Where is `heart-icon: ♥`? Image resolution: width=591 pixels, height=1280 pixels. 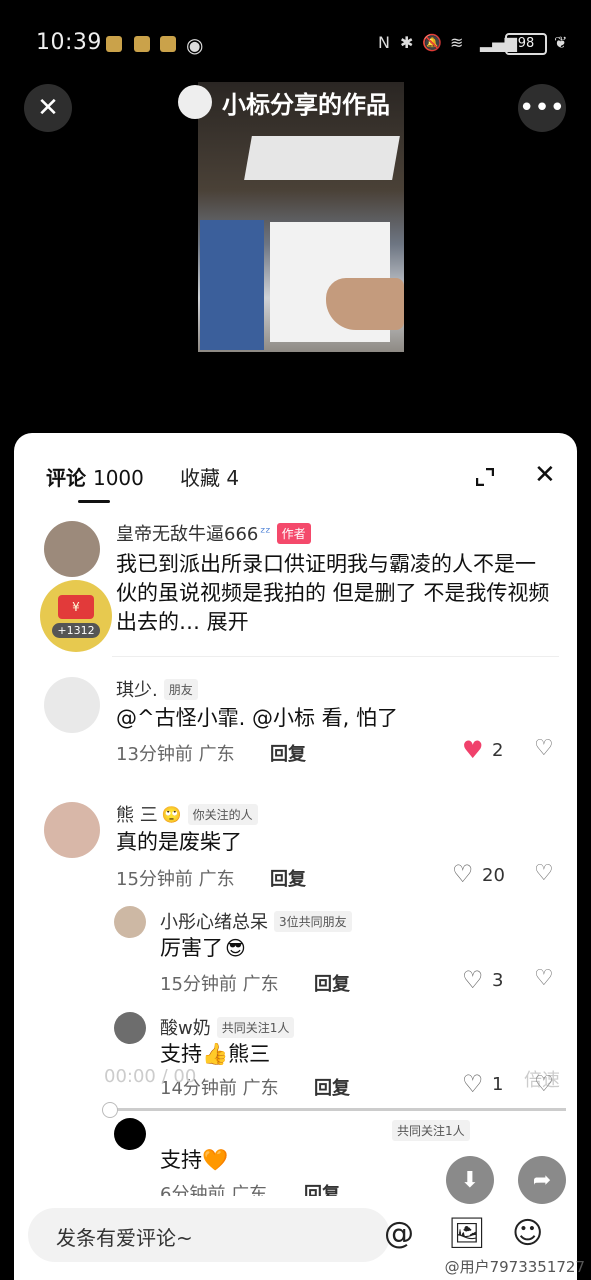 heart-icon: ♥ is located at coordinates (473, 750).